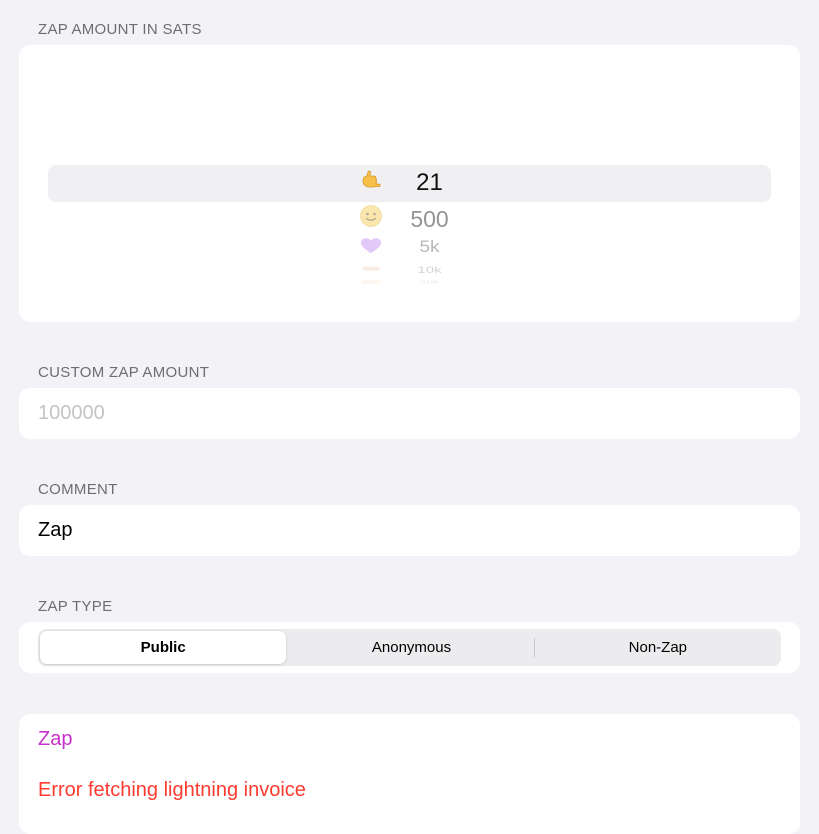 The height and width of the screenshot is (834, 819). I want to click on kiss-lips-icon, so click(371, 270).